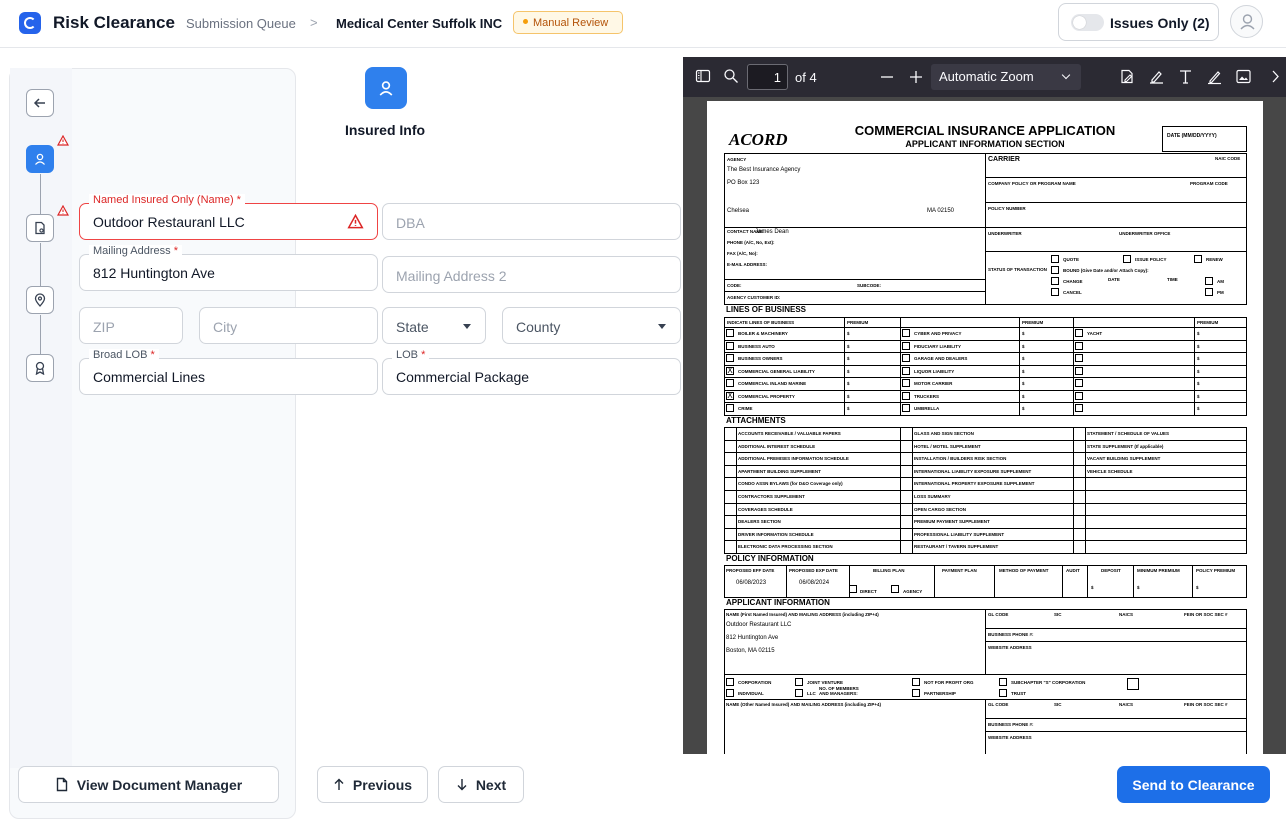 The width and height of the screenshot is (1286, 827). What do you see at coordinates (738, 211) in the screenshot?
I see `pdf-agency-city: Chelsea` at bounding box center [738, 211].